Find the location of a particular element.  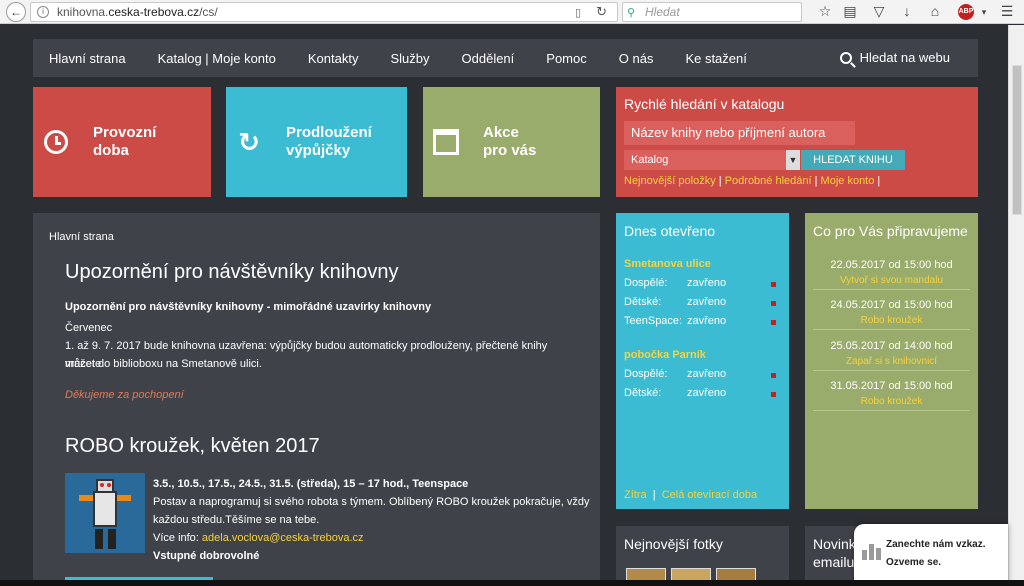

chevron-down-icon: ▼ is located at coordinates (793, 160).